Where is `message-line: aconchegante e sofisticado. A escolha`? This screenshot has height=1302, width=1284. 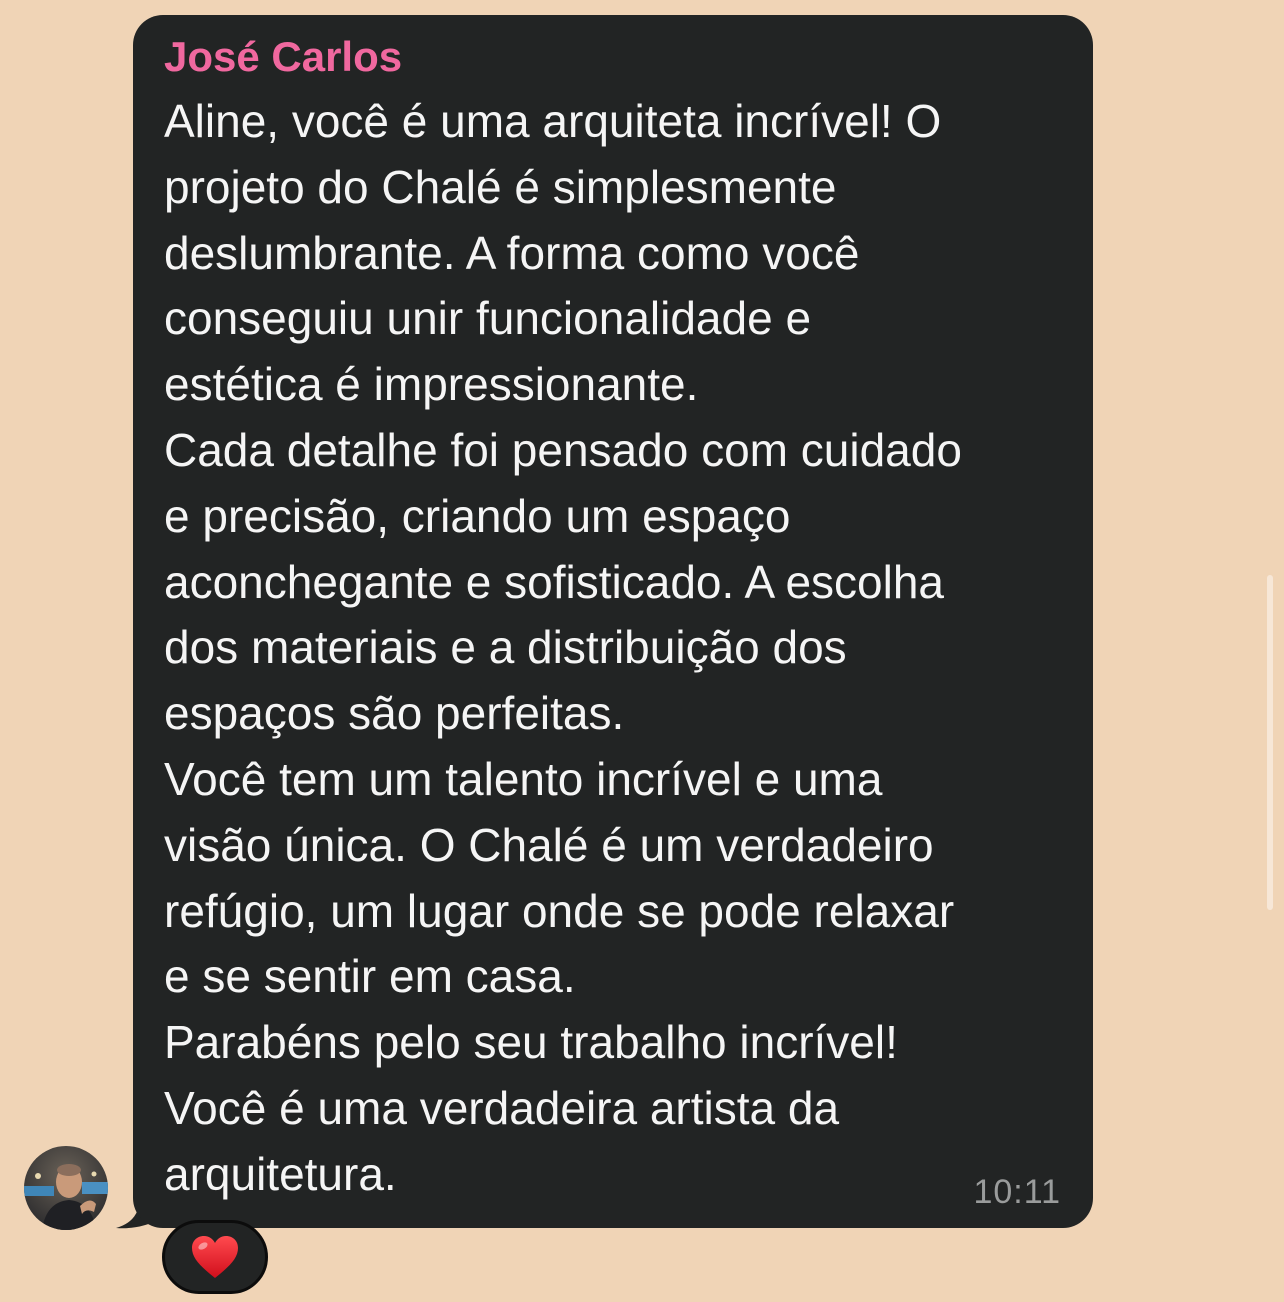
message-line: aconchegante e sofisticado. A escolha is located at coordinates (554, 581).